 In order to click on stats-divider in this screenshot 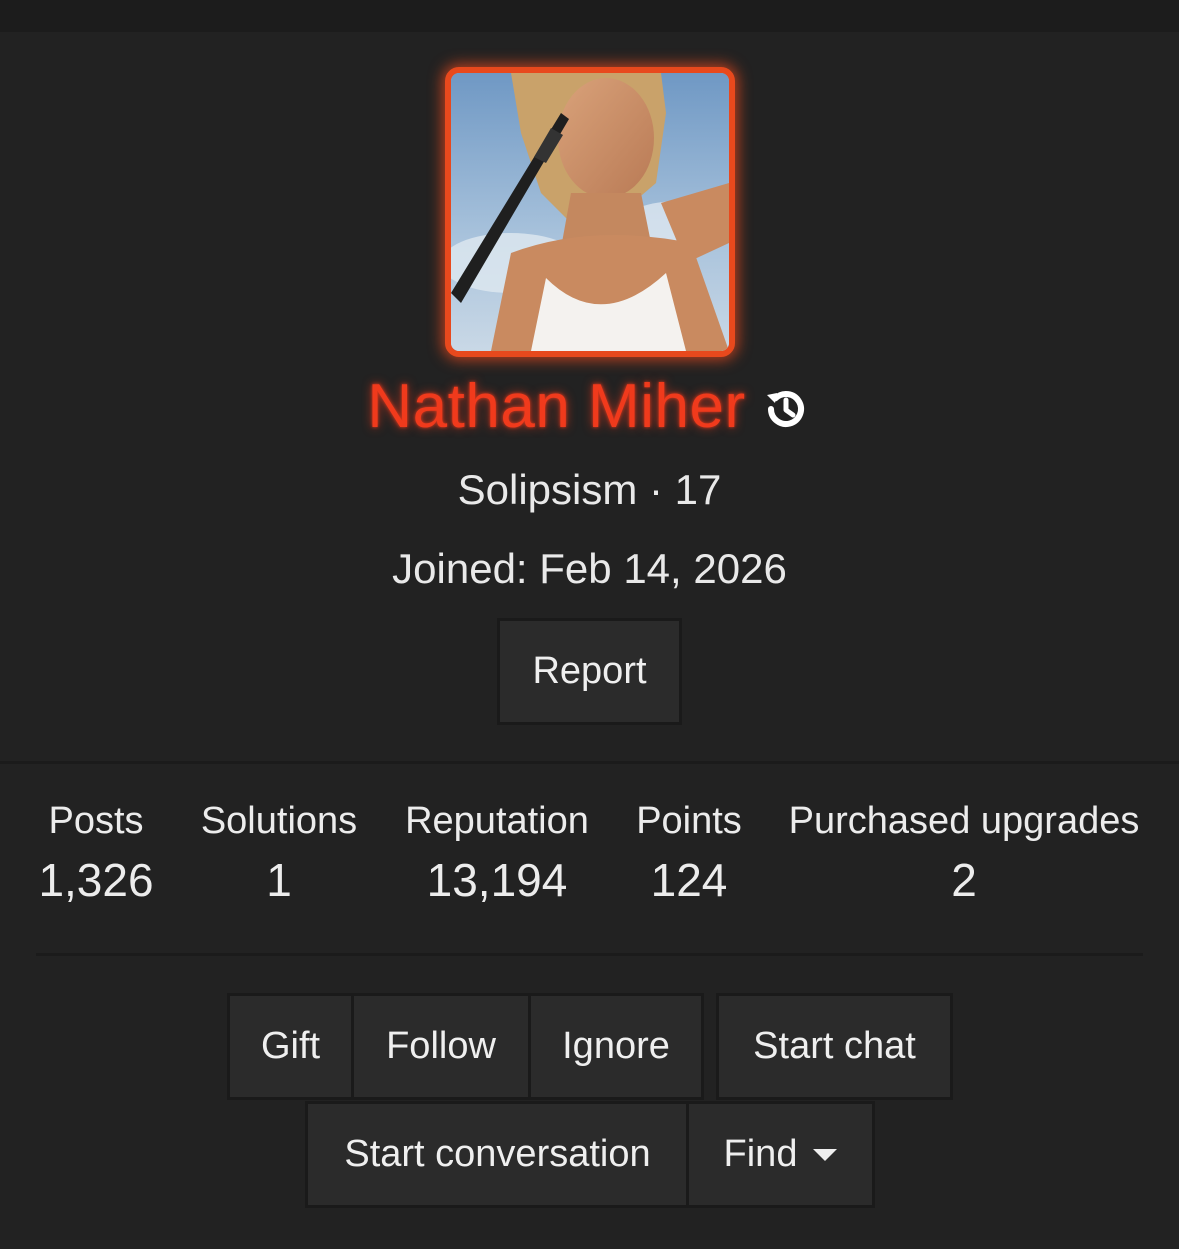, I will do `click(589, 954)`.